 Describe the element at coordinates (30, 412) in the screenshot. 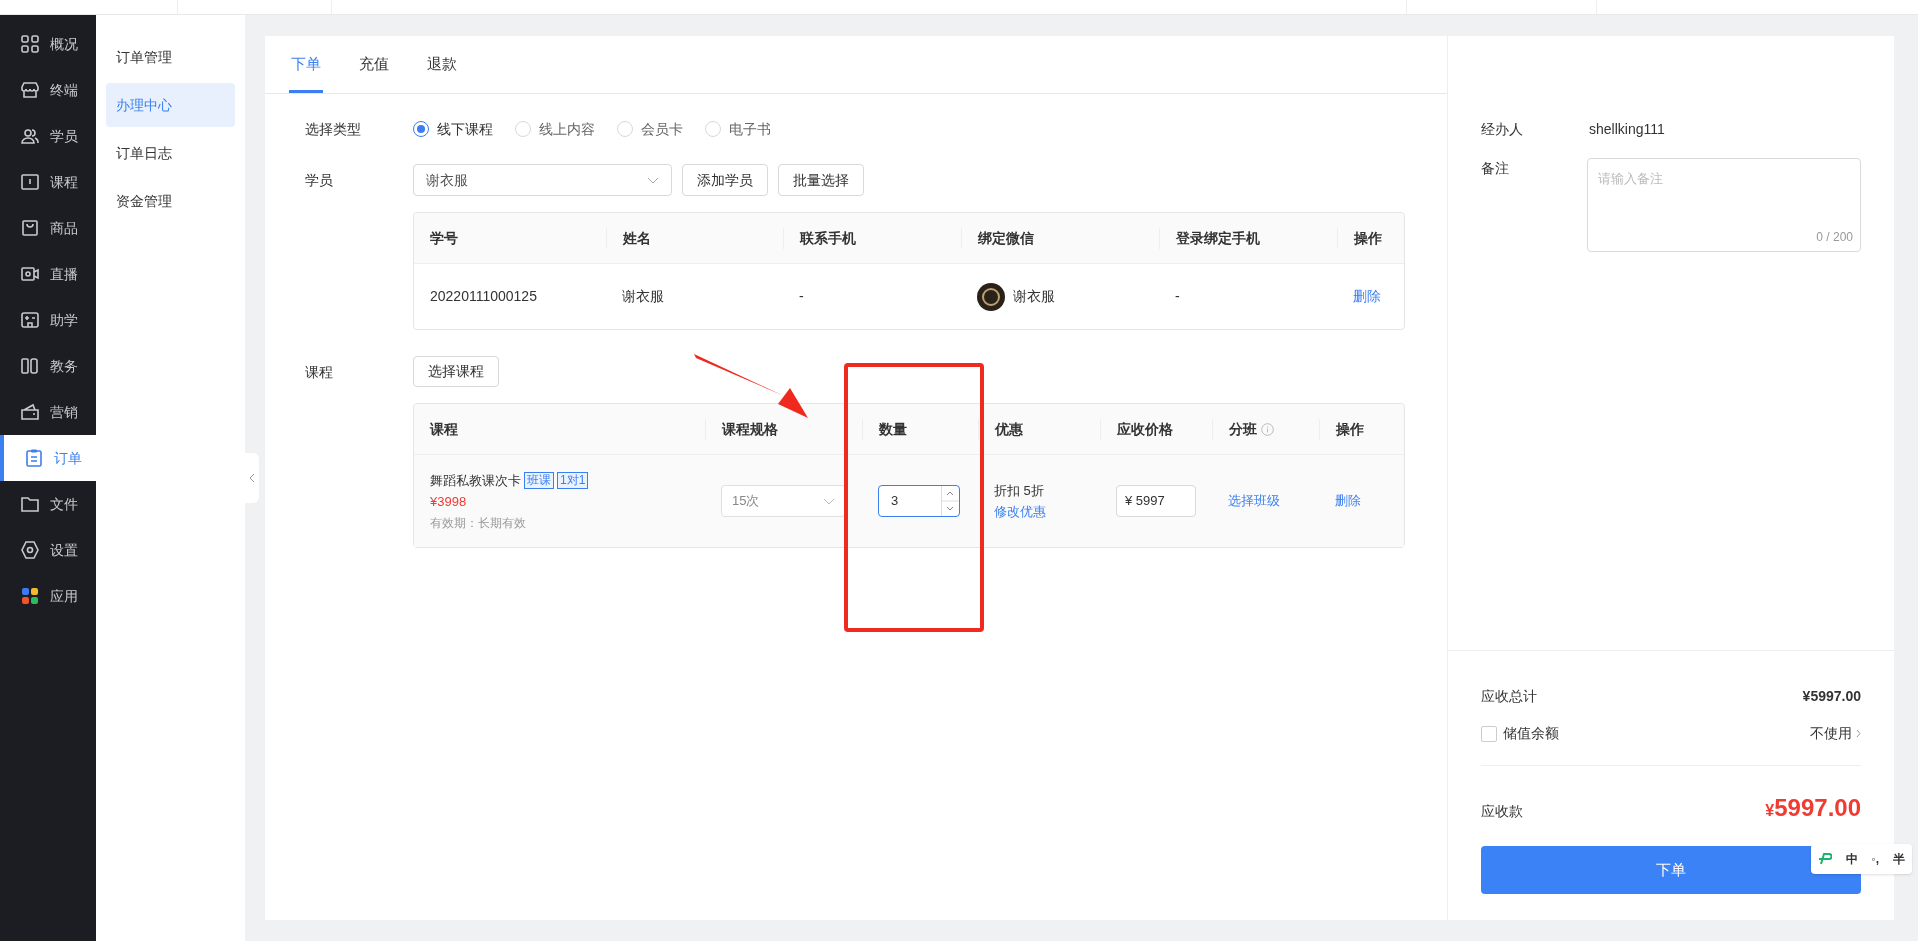

I see `wallet-icon` at that location.